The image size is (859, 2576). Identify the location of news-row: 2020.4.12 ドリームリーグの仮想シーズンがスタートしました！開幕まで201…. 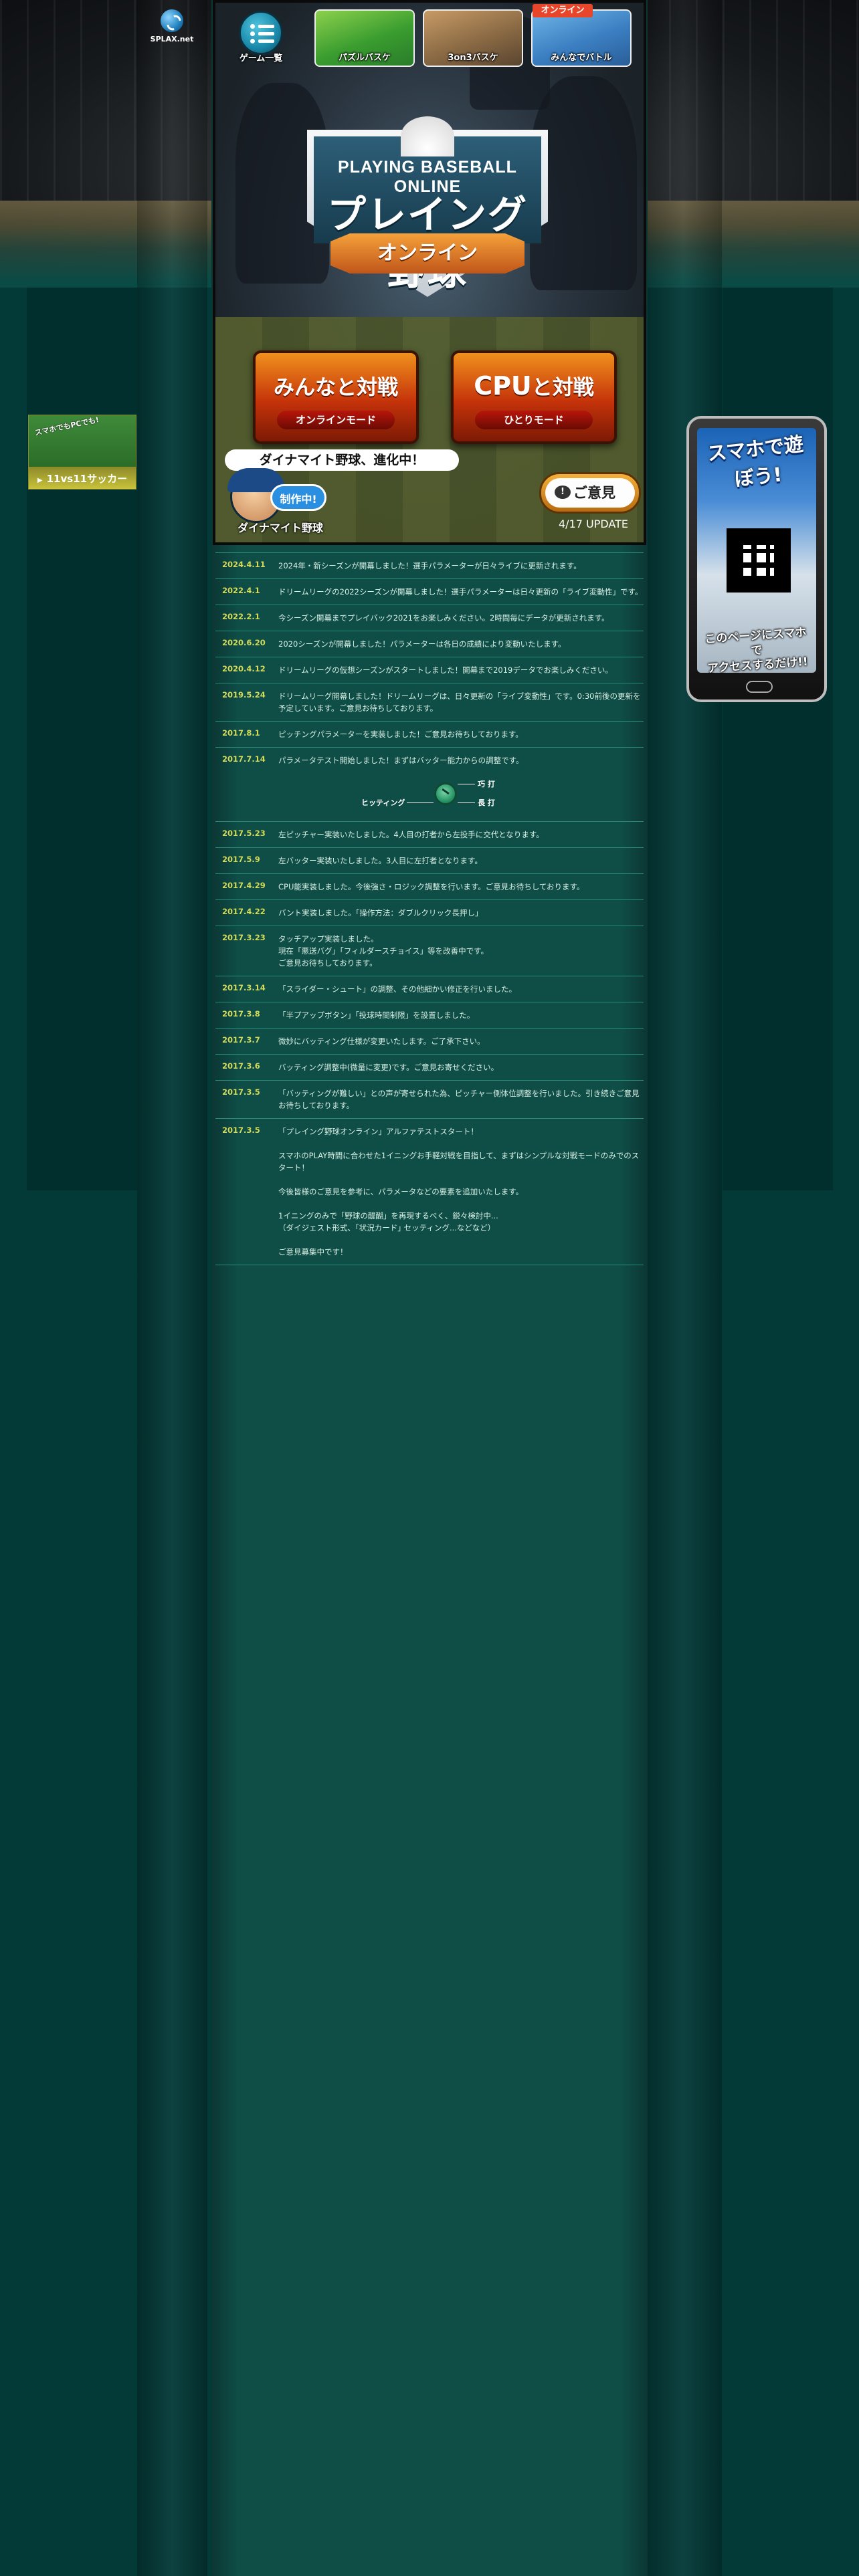
(429, 670).